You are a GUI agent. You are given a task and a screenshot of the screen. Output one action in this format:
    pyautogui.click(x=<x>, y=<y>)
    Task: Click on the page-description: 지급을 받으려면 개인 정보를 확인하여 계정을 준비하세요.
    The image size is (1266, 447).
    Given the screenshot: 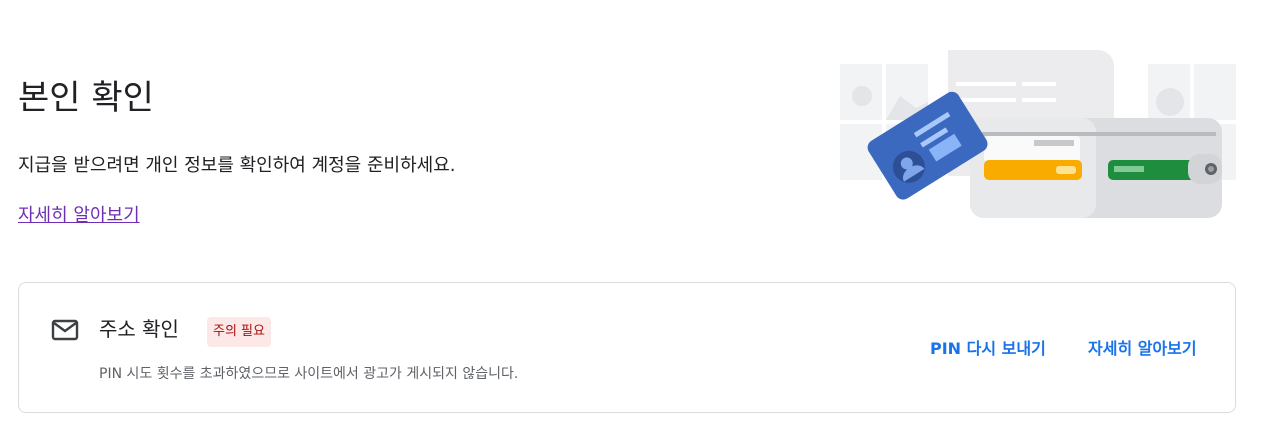 What is the action you would take?
    pyautogui.click(x=237, y=165)
    